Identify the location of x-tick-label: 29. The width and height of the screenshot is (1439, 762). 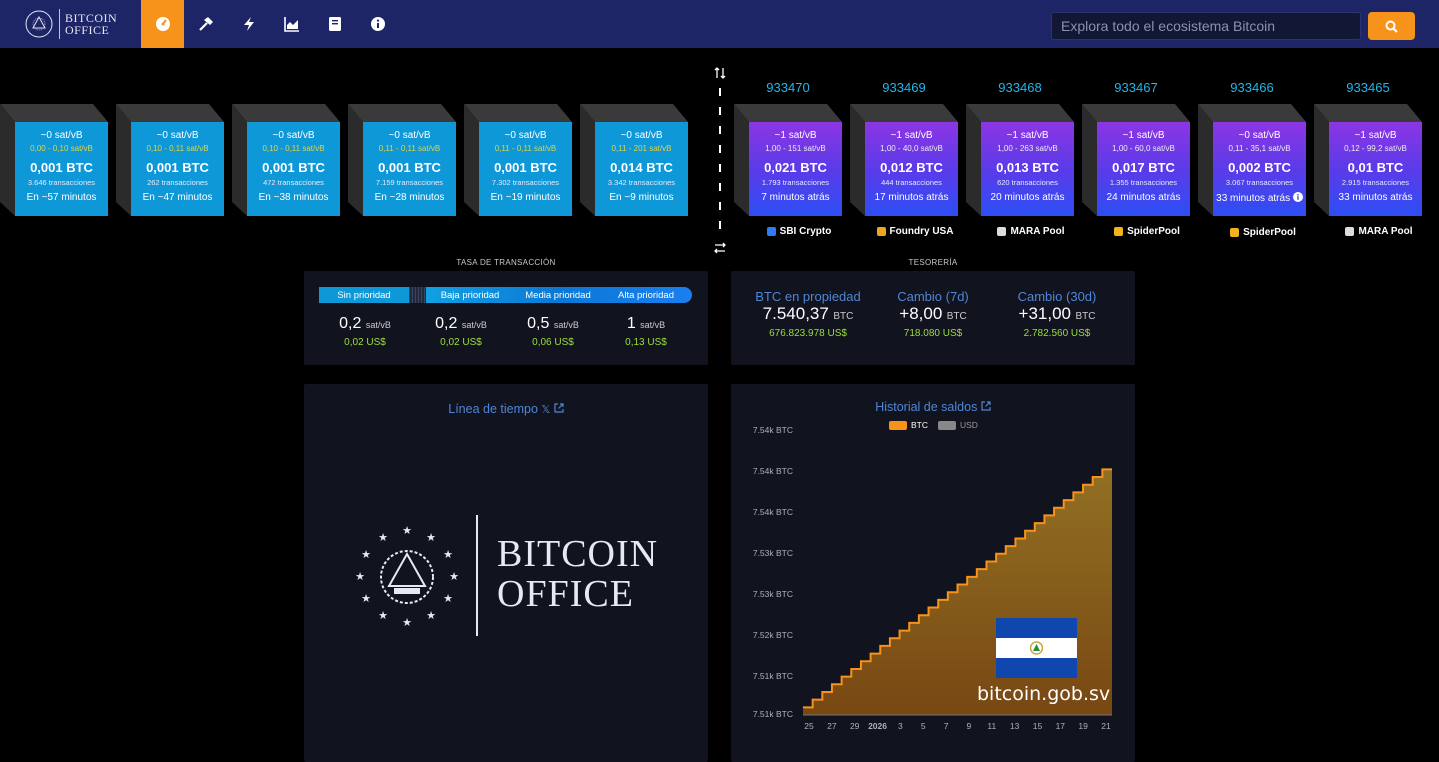
(854, 726).